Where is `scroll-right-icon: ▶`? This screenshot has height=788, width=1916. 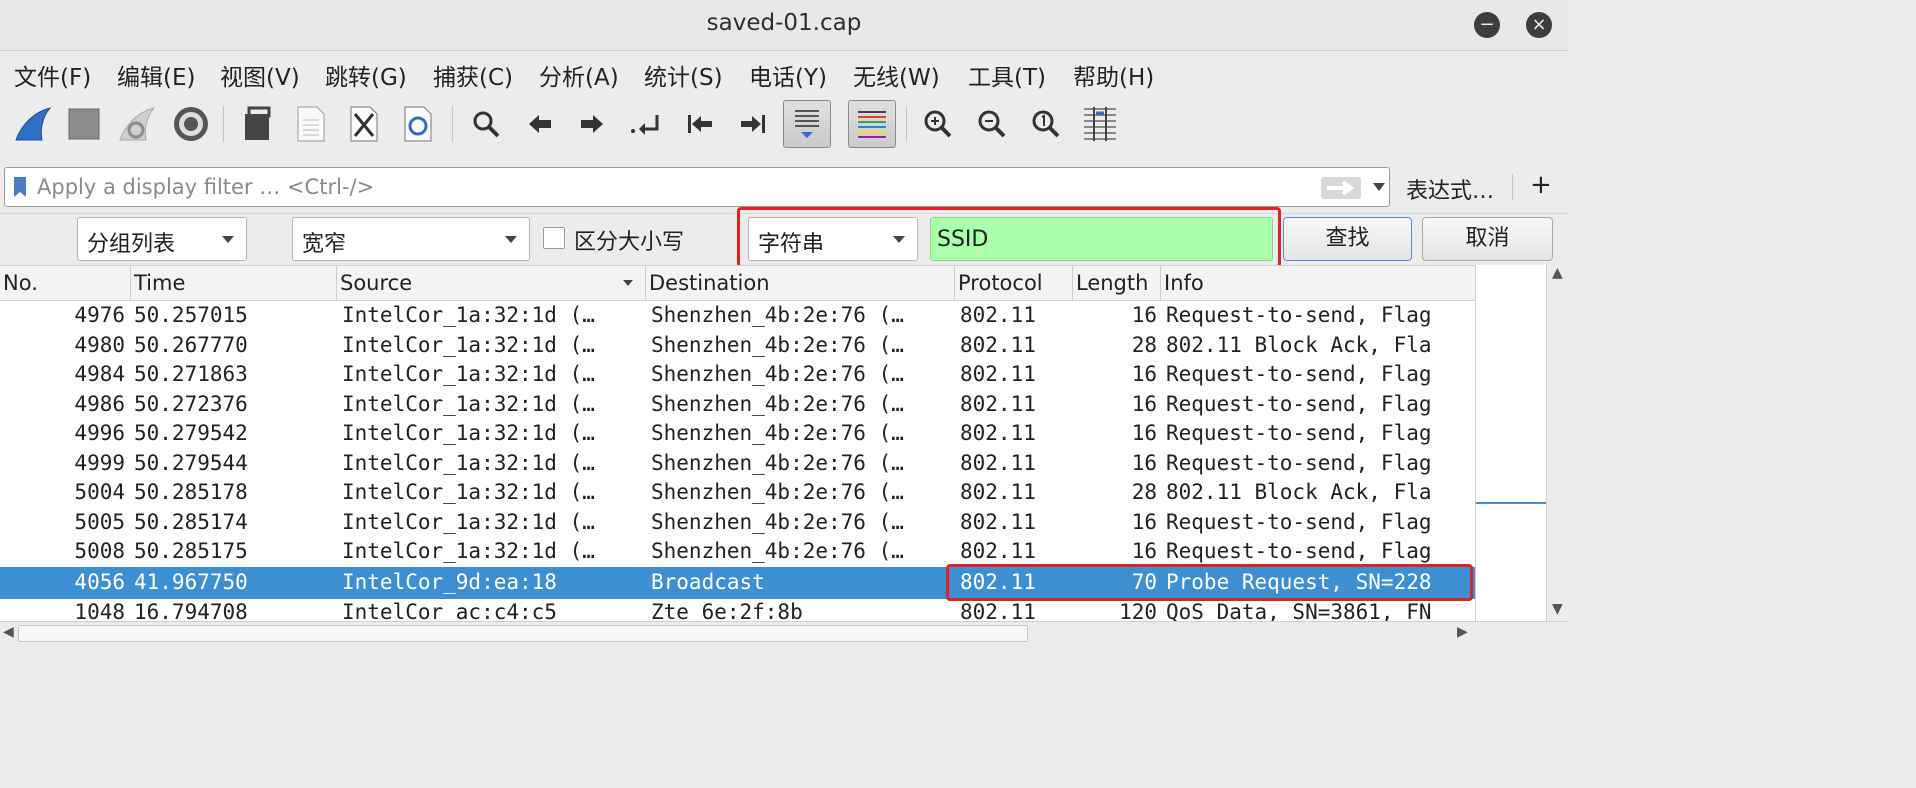 scroll-right-icon: ▶ is located at coordinates (1462, 632).